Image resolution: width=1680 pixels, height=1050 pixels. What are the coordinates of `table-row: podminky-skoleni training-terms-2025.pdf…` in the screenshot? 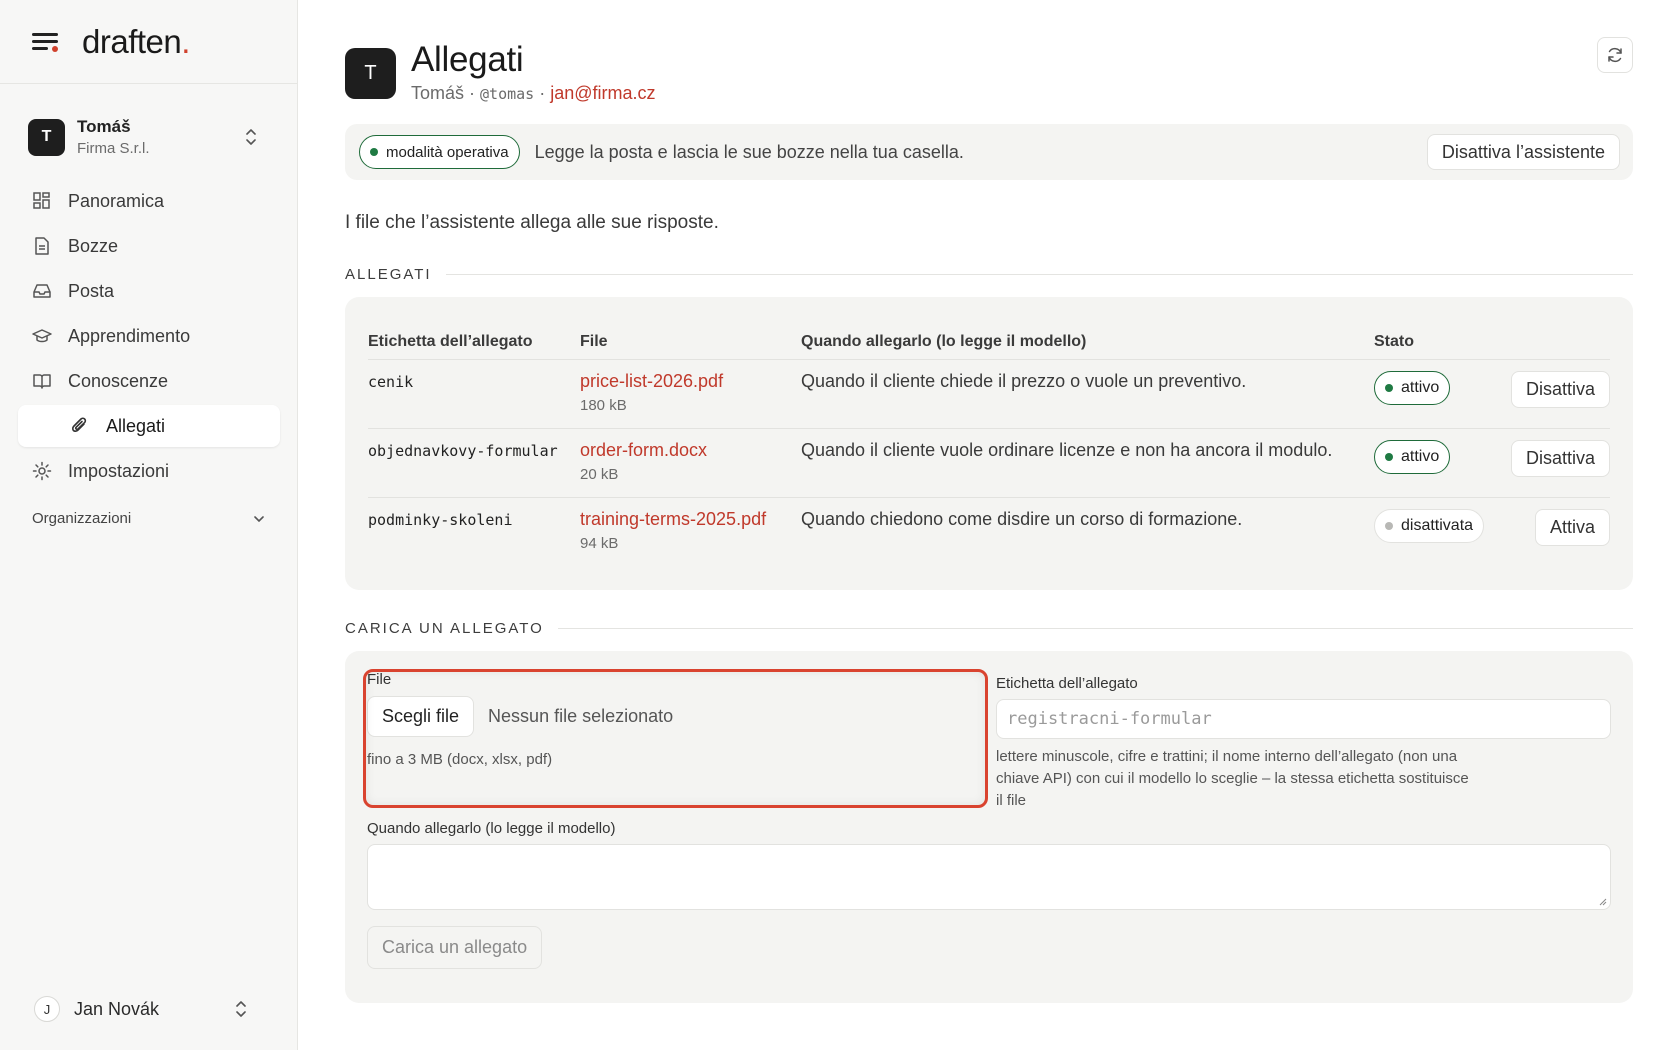 It's located at (989, 531).